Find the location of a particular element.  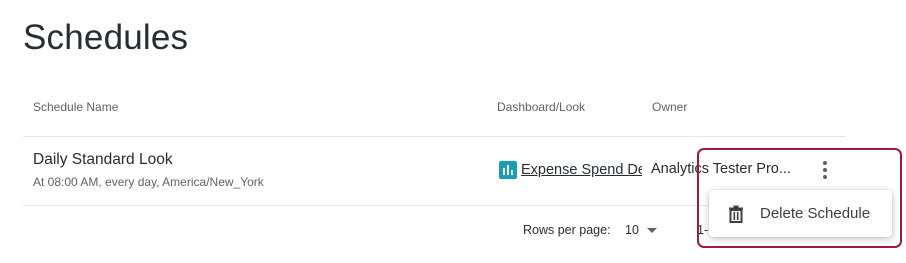

chart-bar-icon is located at coordinates (508, 170).